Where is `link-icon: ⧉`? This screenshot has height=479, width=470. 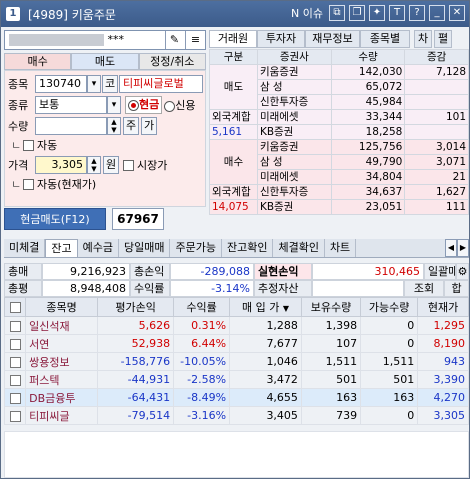
link-icon: ⧉ is located at coordinates (337, 13).